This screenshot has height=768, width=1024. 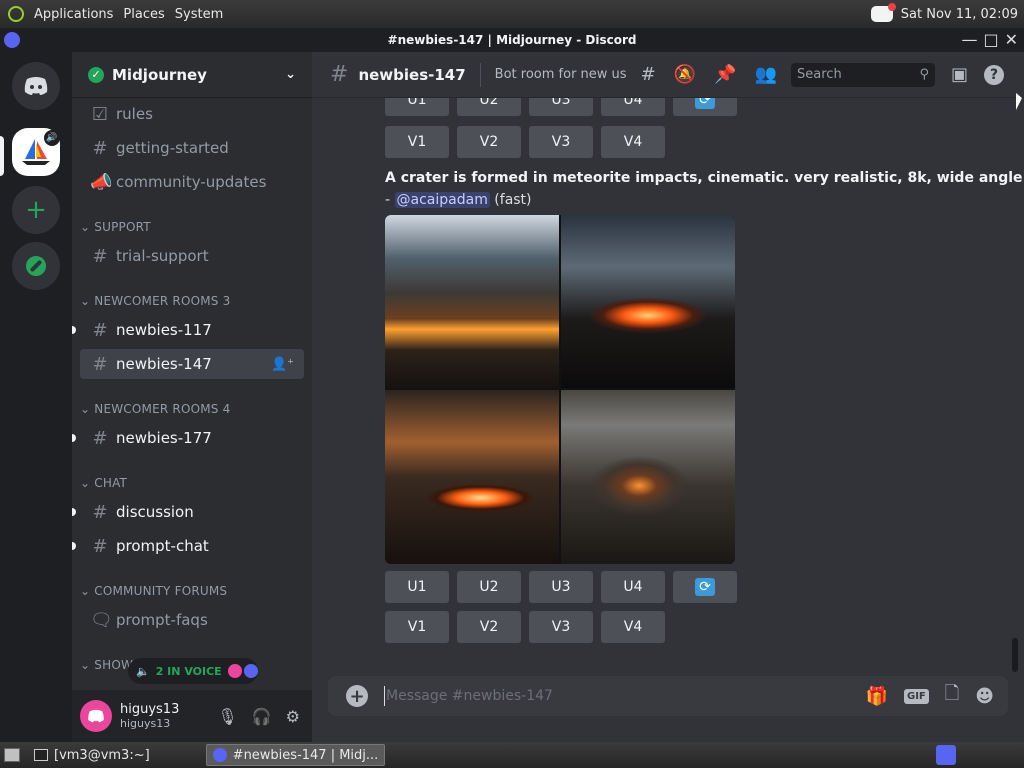 What do you see at coordinates (282, 364) in the screenshot?
I see `invite-member-icon: 👤⁺` at bounding box center [282, 364].